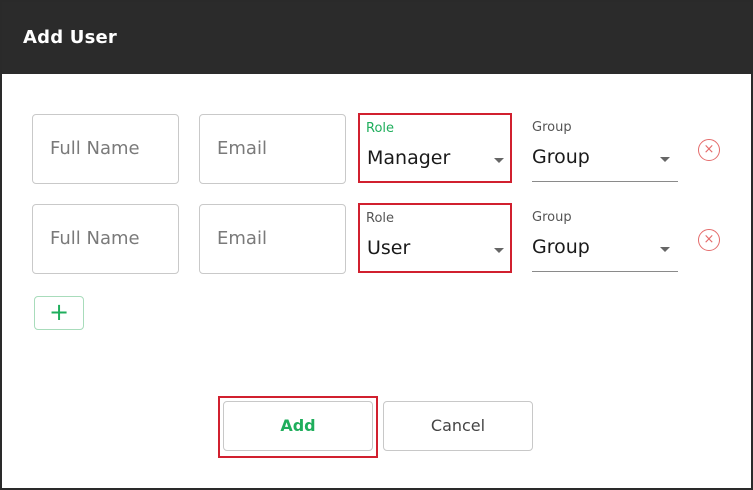 The width and height of the screenshot is (753, 490). I want to click on role-select: Role User, so click(435, 238).